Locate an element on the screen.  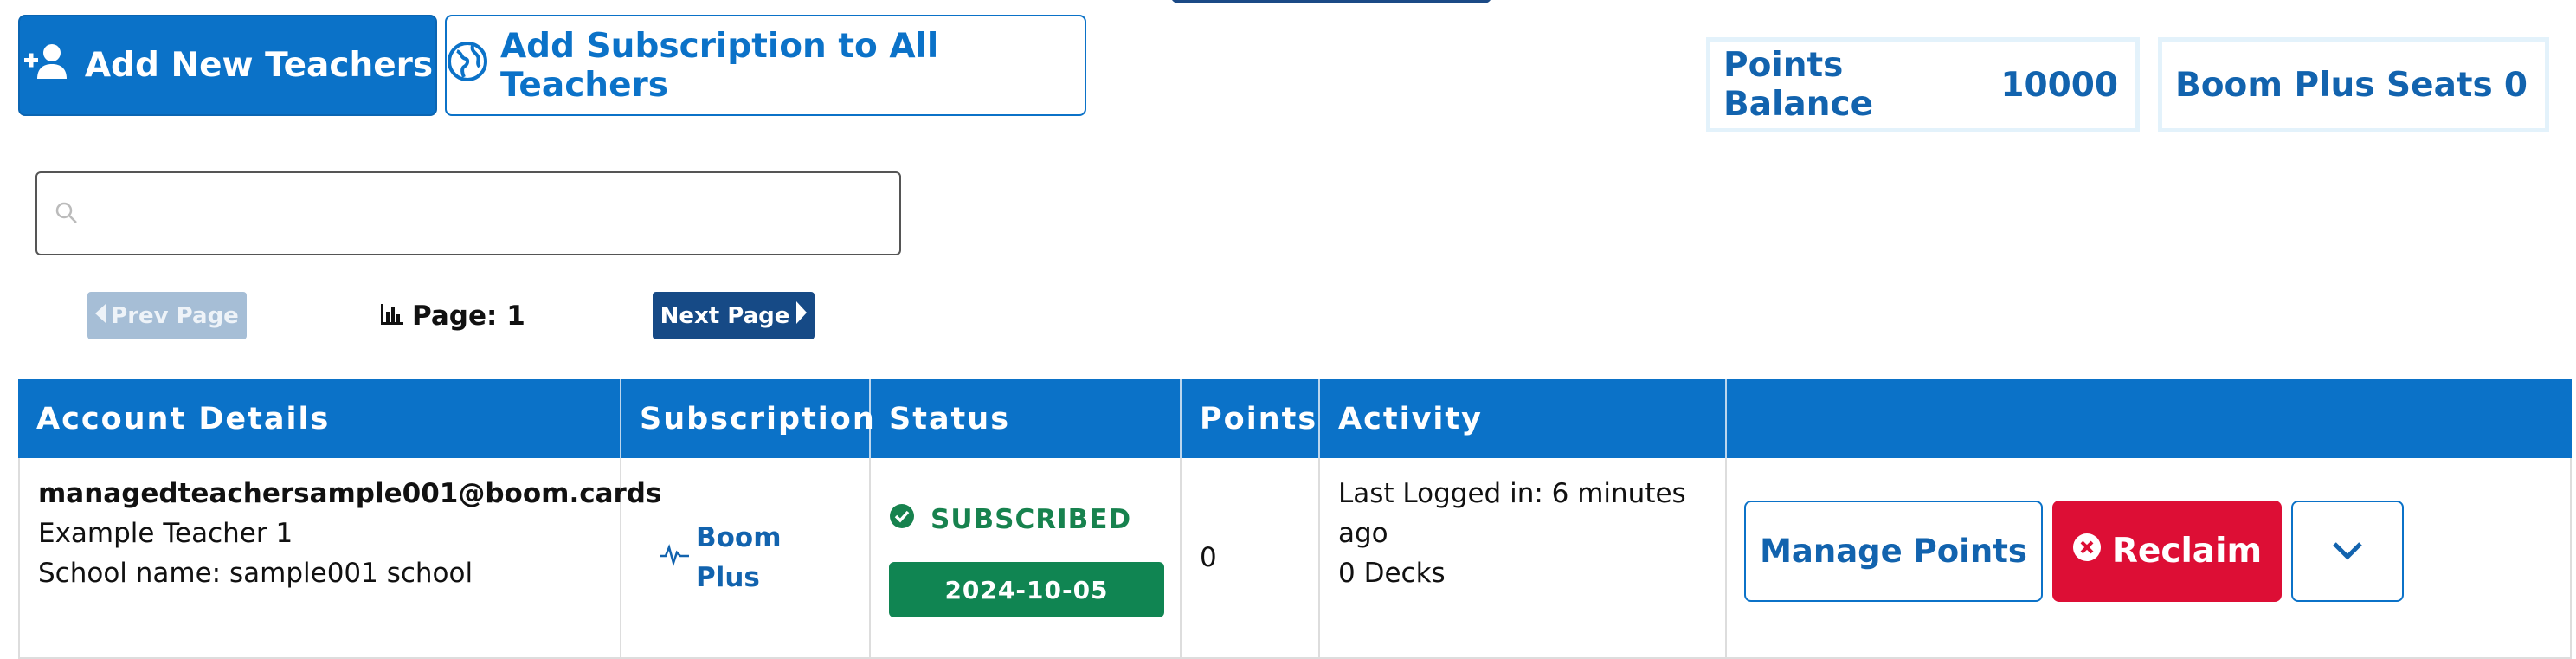
teacher-name: Example Teacher 1 is located at coordinates (165, 533).